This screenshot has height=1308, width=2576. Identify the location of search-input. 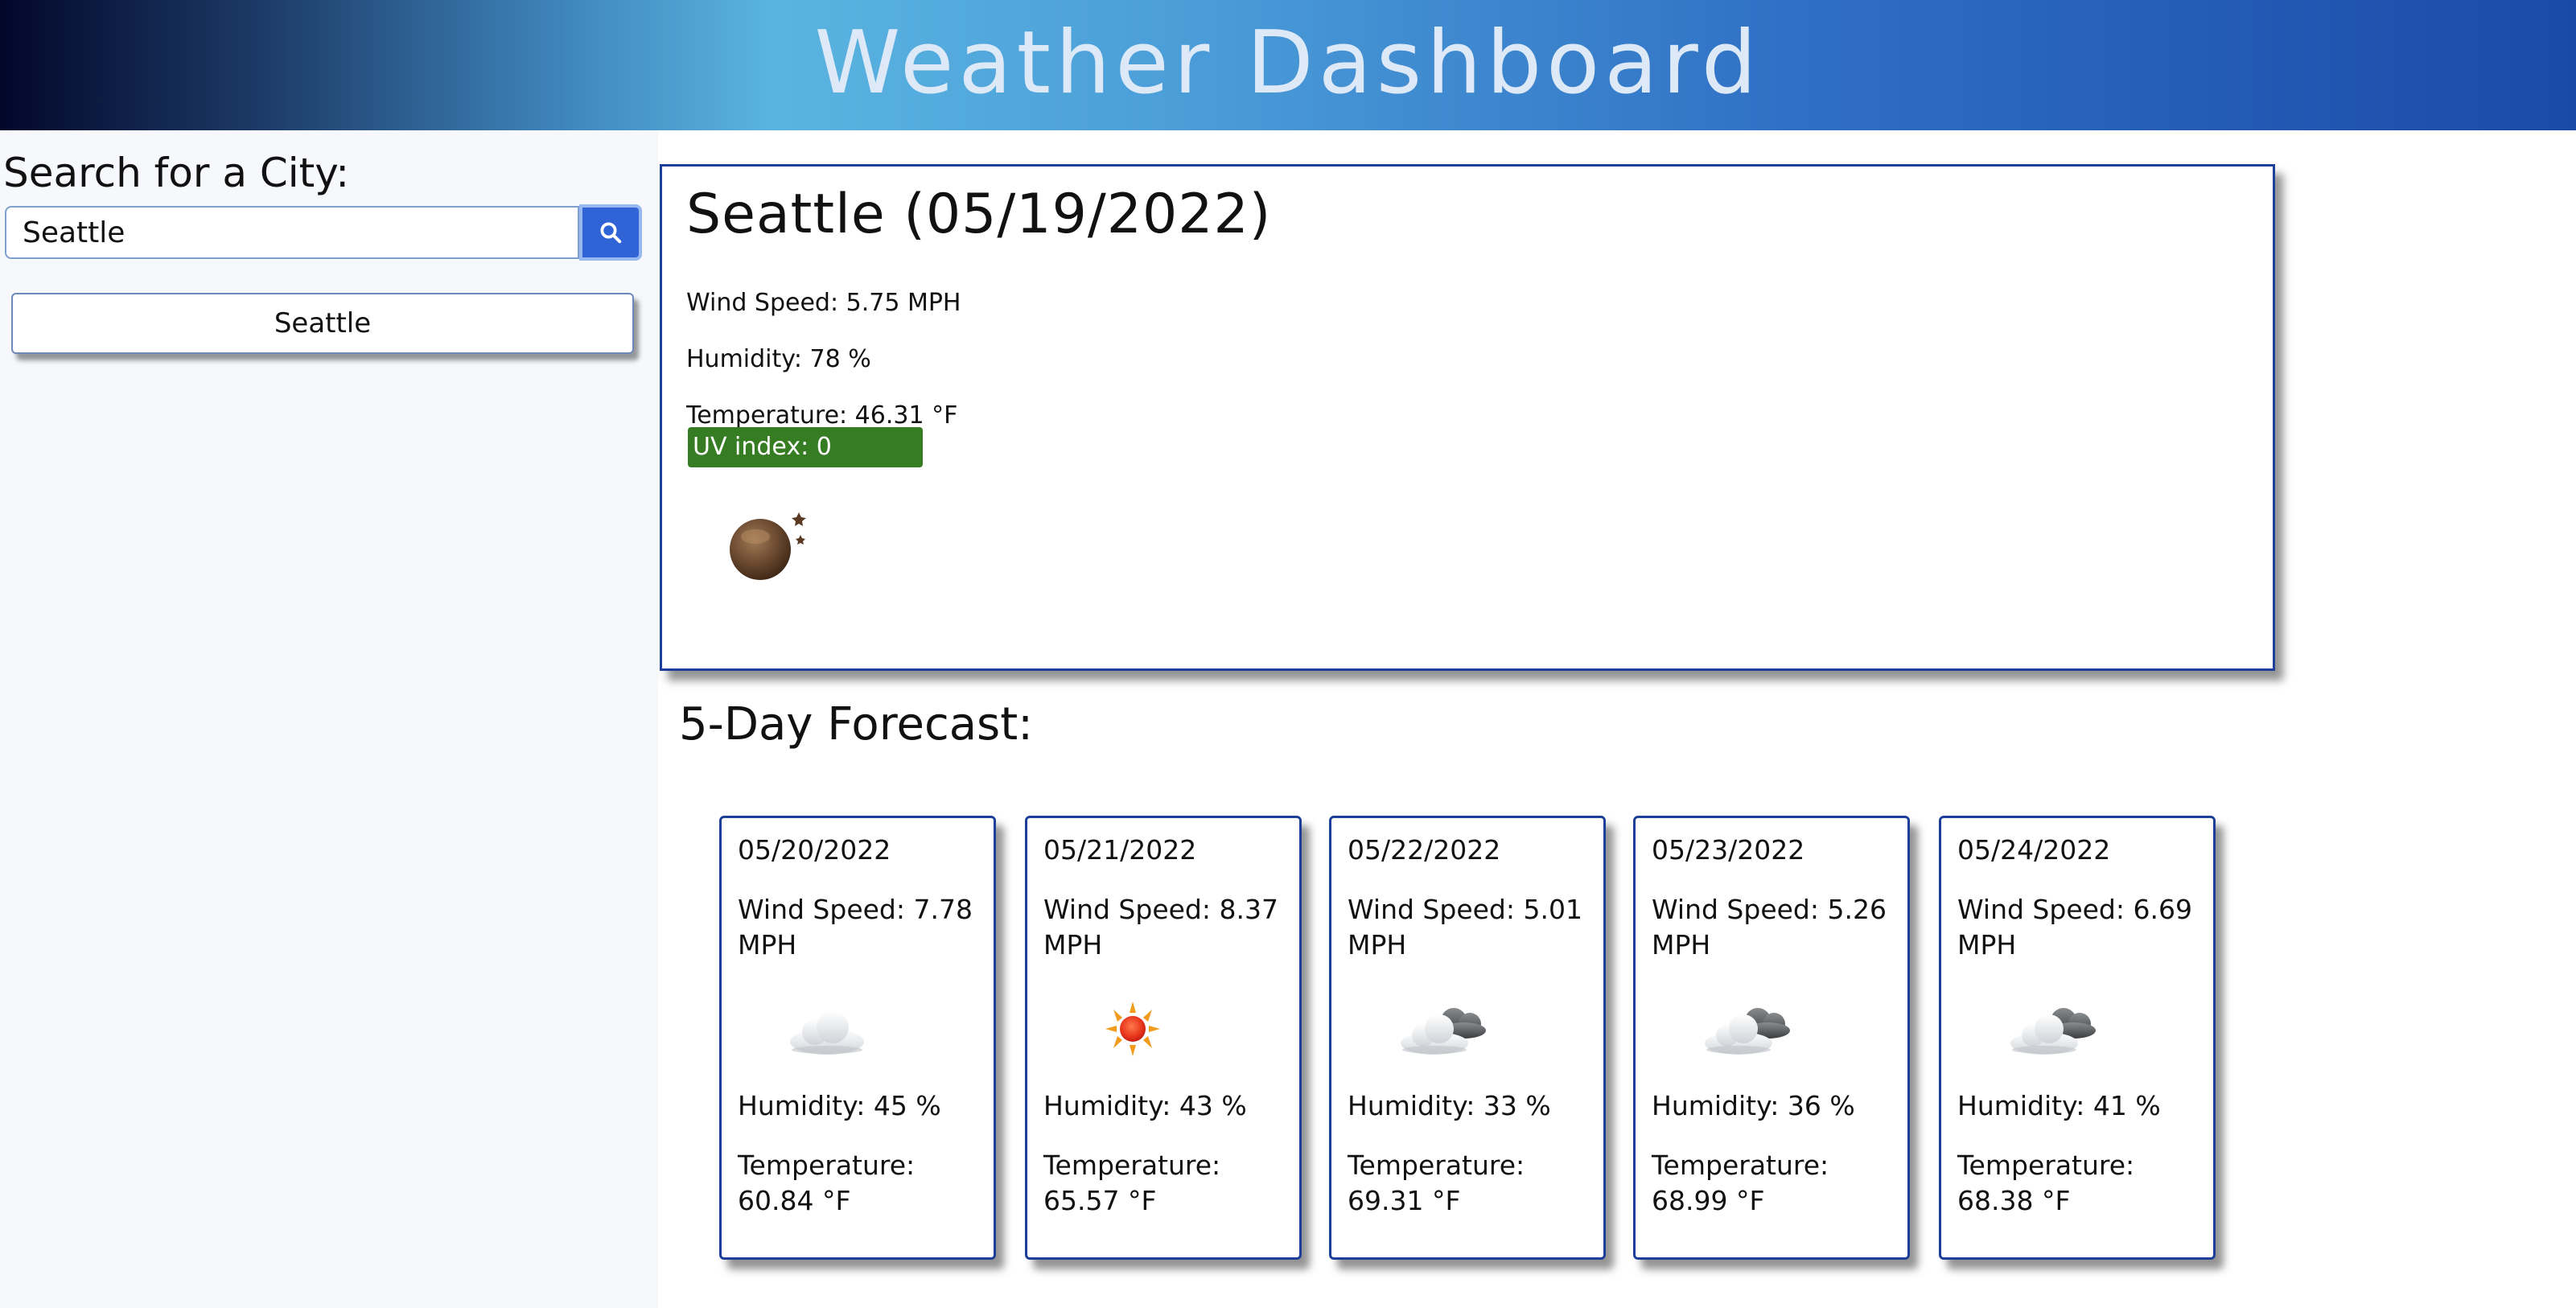
(292, 232).